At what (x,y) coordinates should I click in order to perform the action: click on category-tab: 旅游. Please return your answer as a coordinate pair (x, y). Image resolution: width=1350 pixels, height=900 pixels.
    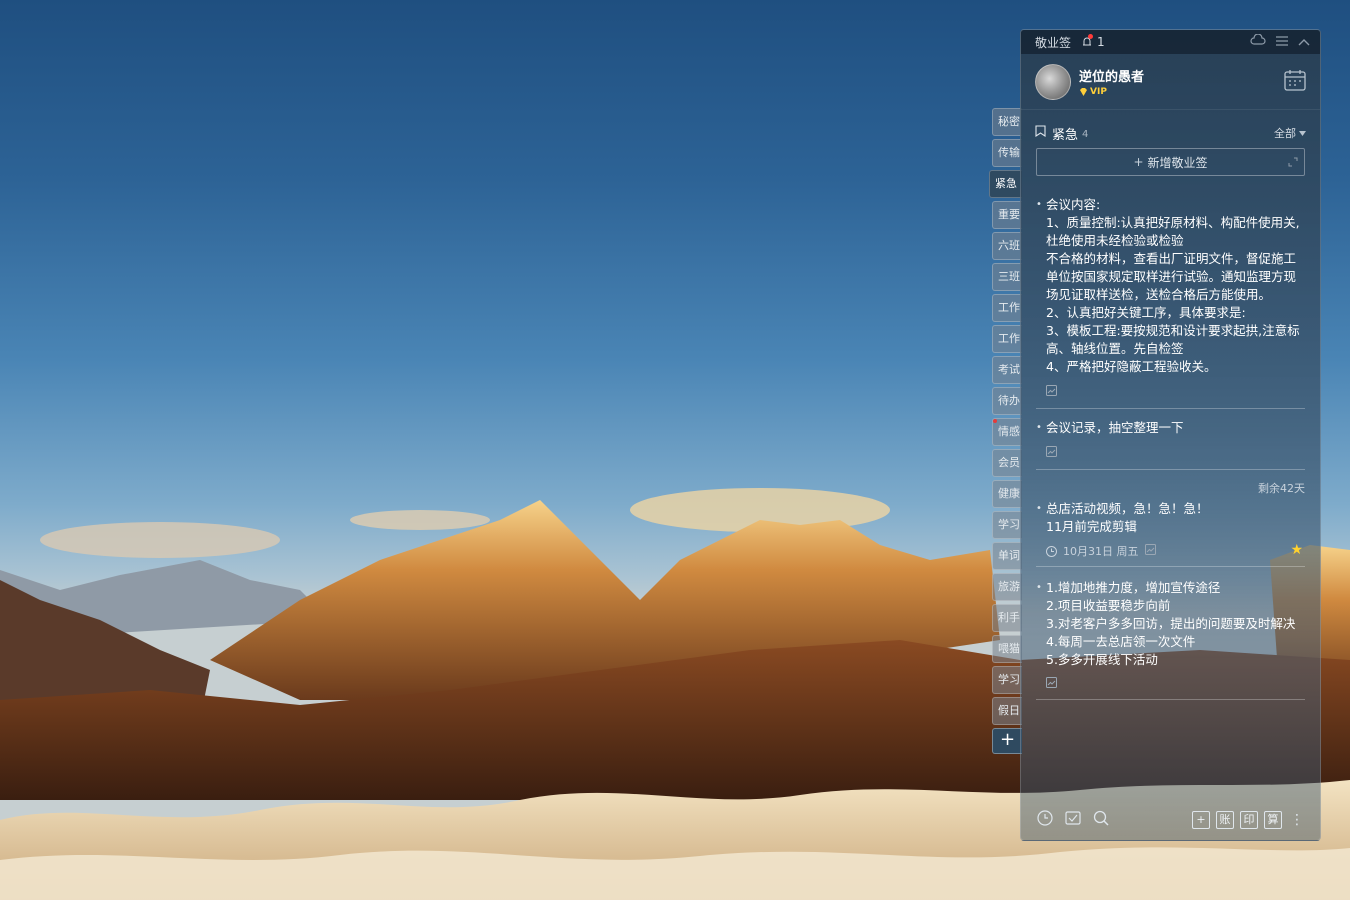
    Looking at the image, I should click on (1007, 587).